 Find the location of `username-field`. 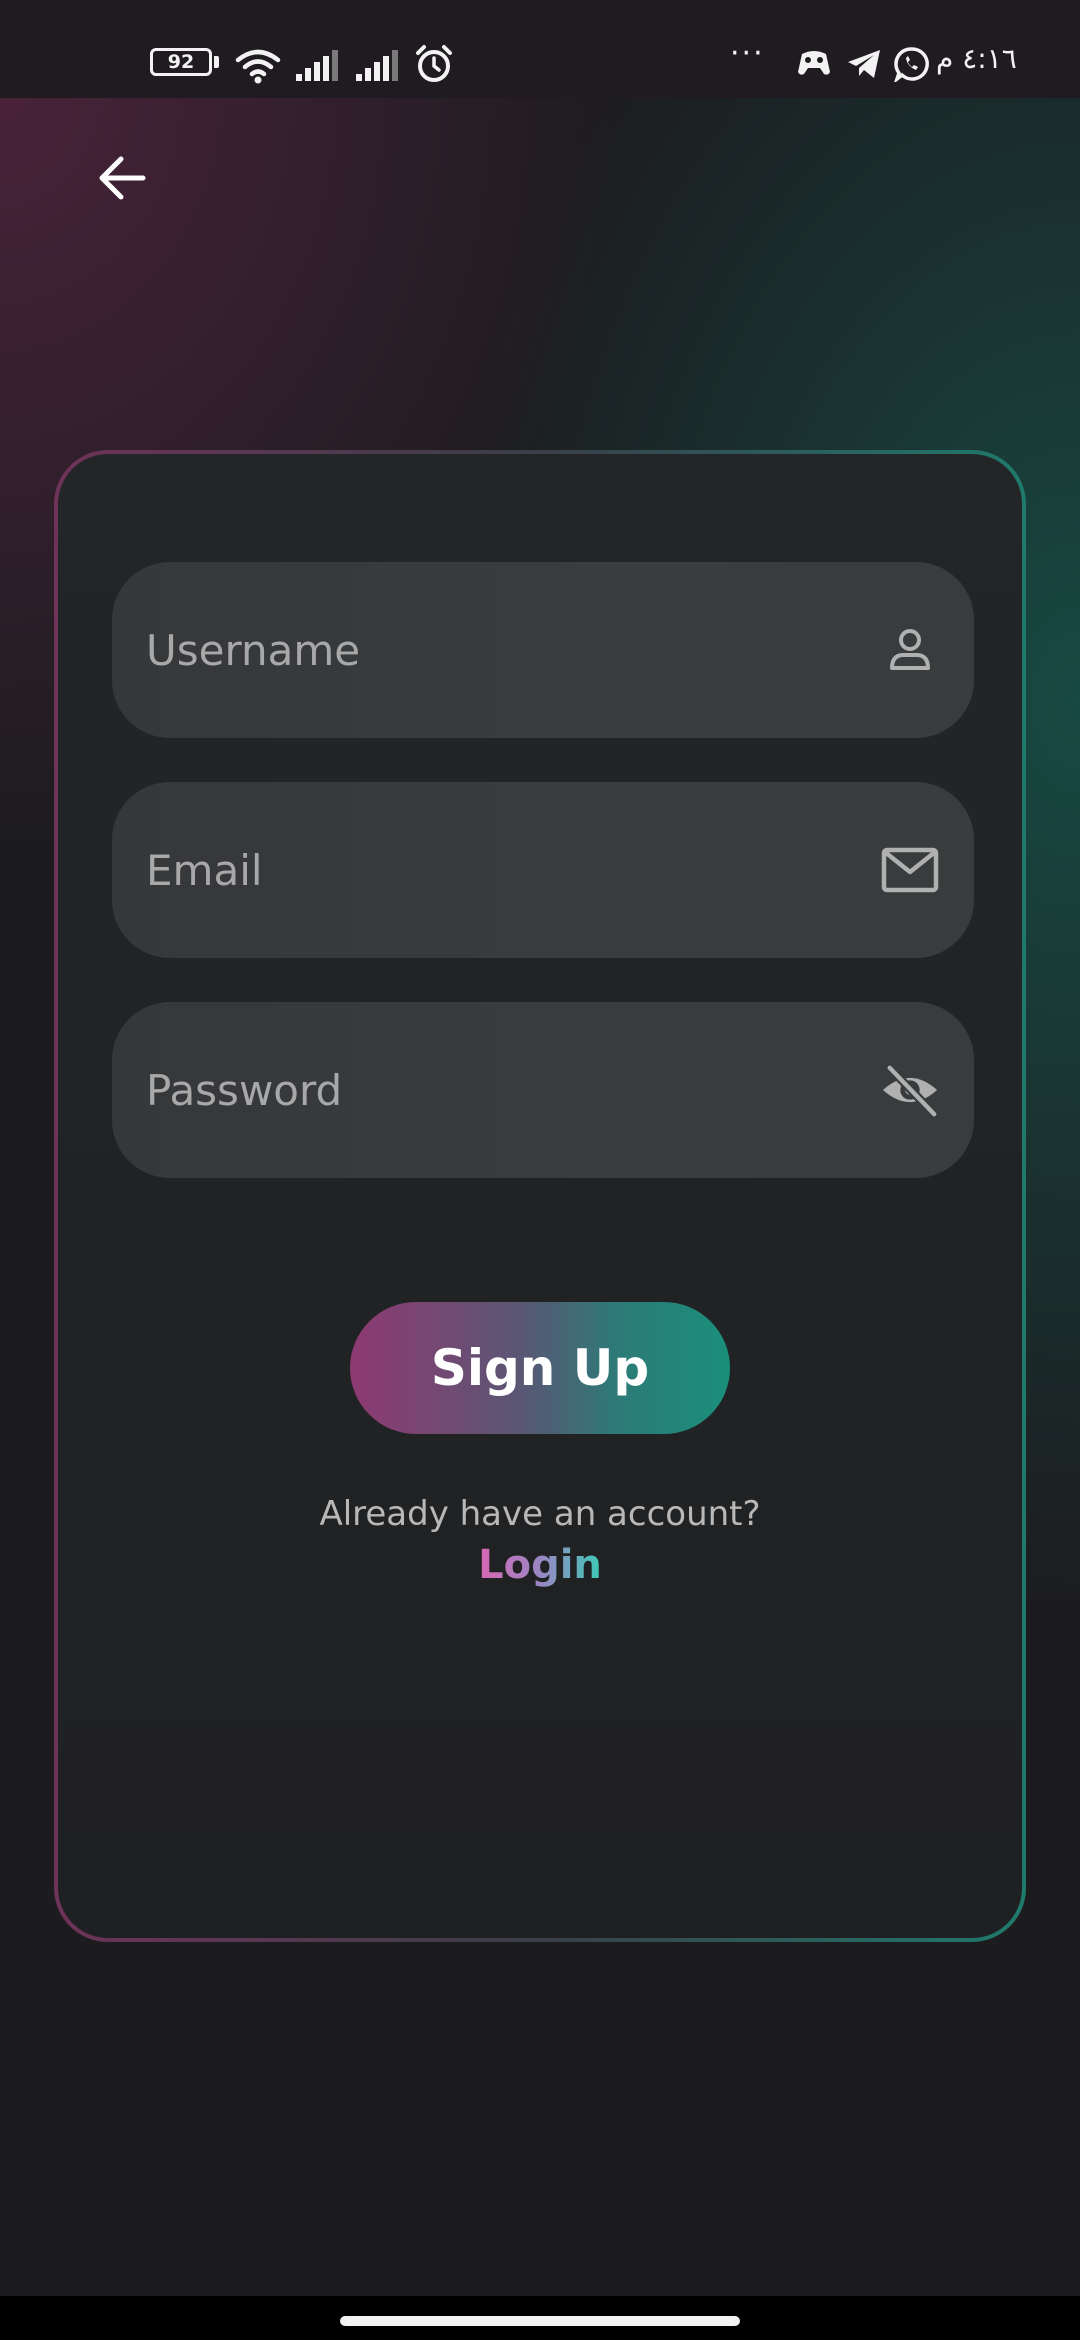

username-field is located at coordinates (543, 650).